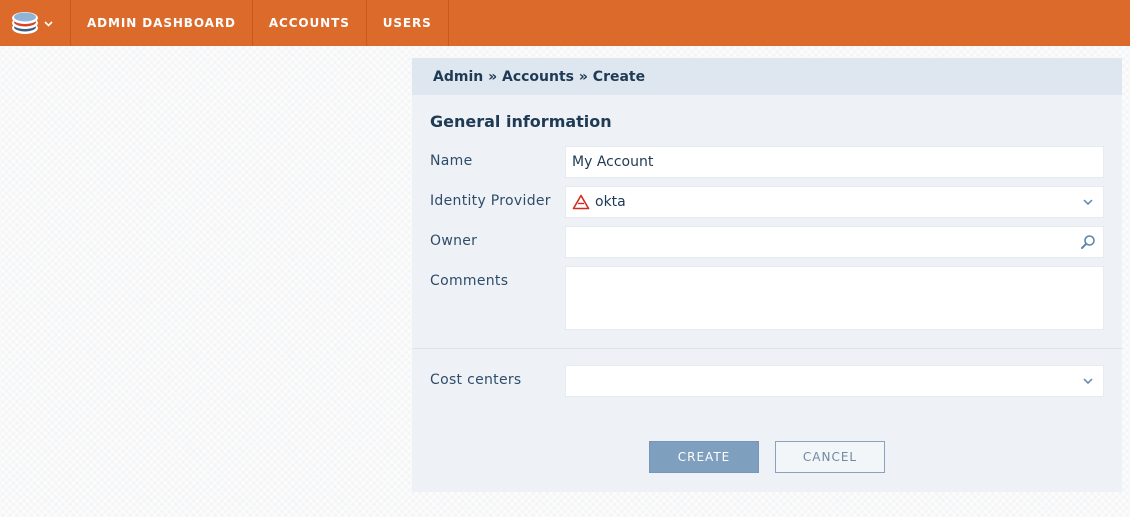 The image size is (1130, 517). I want to click on app-menu-button, so click(35, 23).